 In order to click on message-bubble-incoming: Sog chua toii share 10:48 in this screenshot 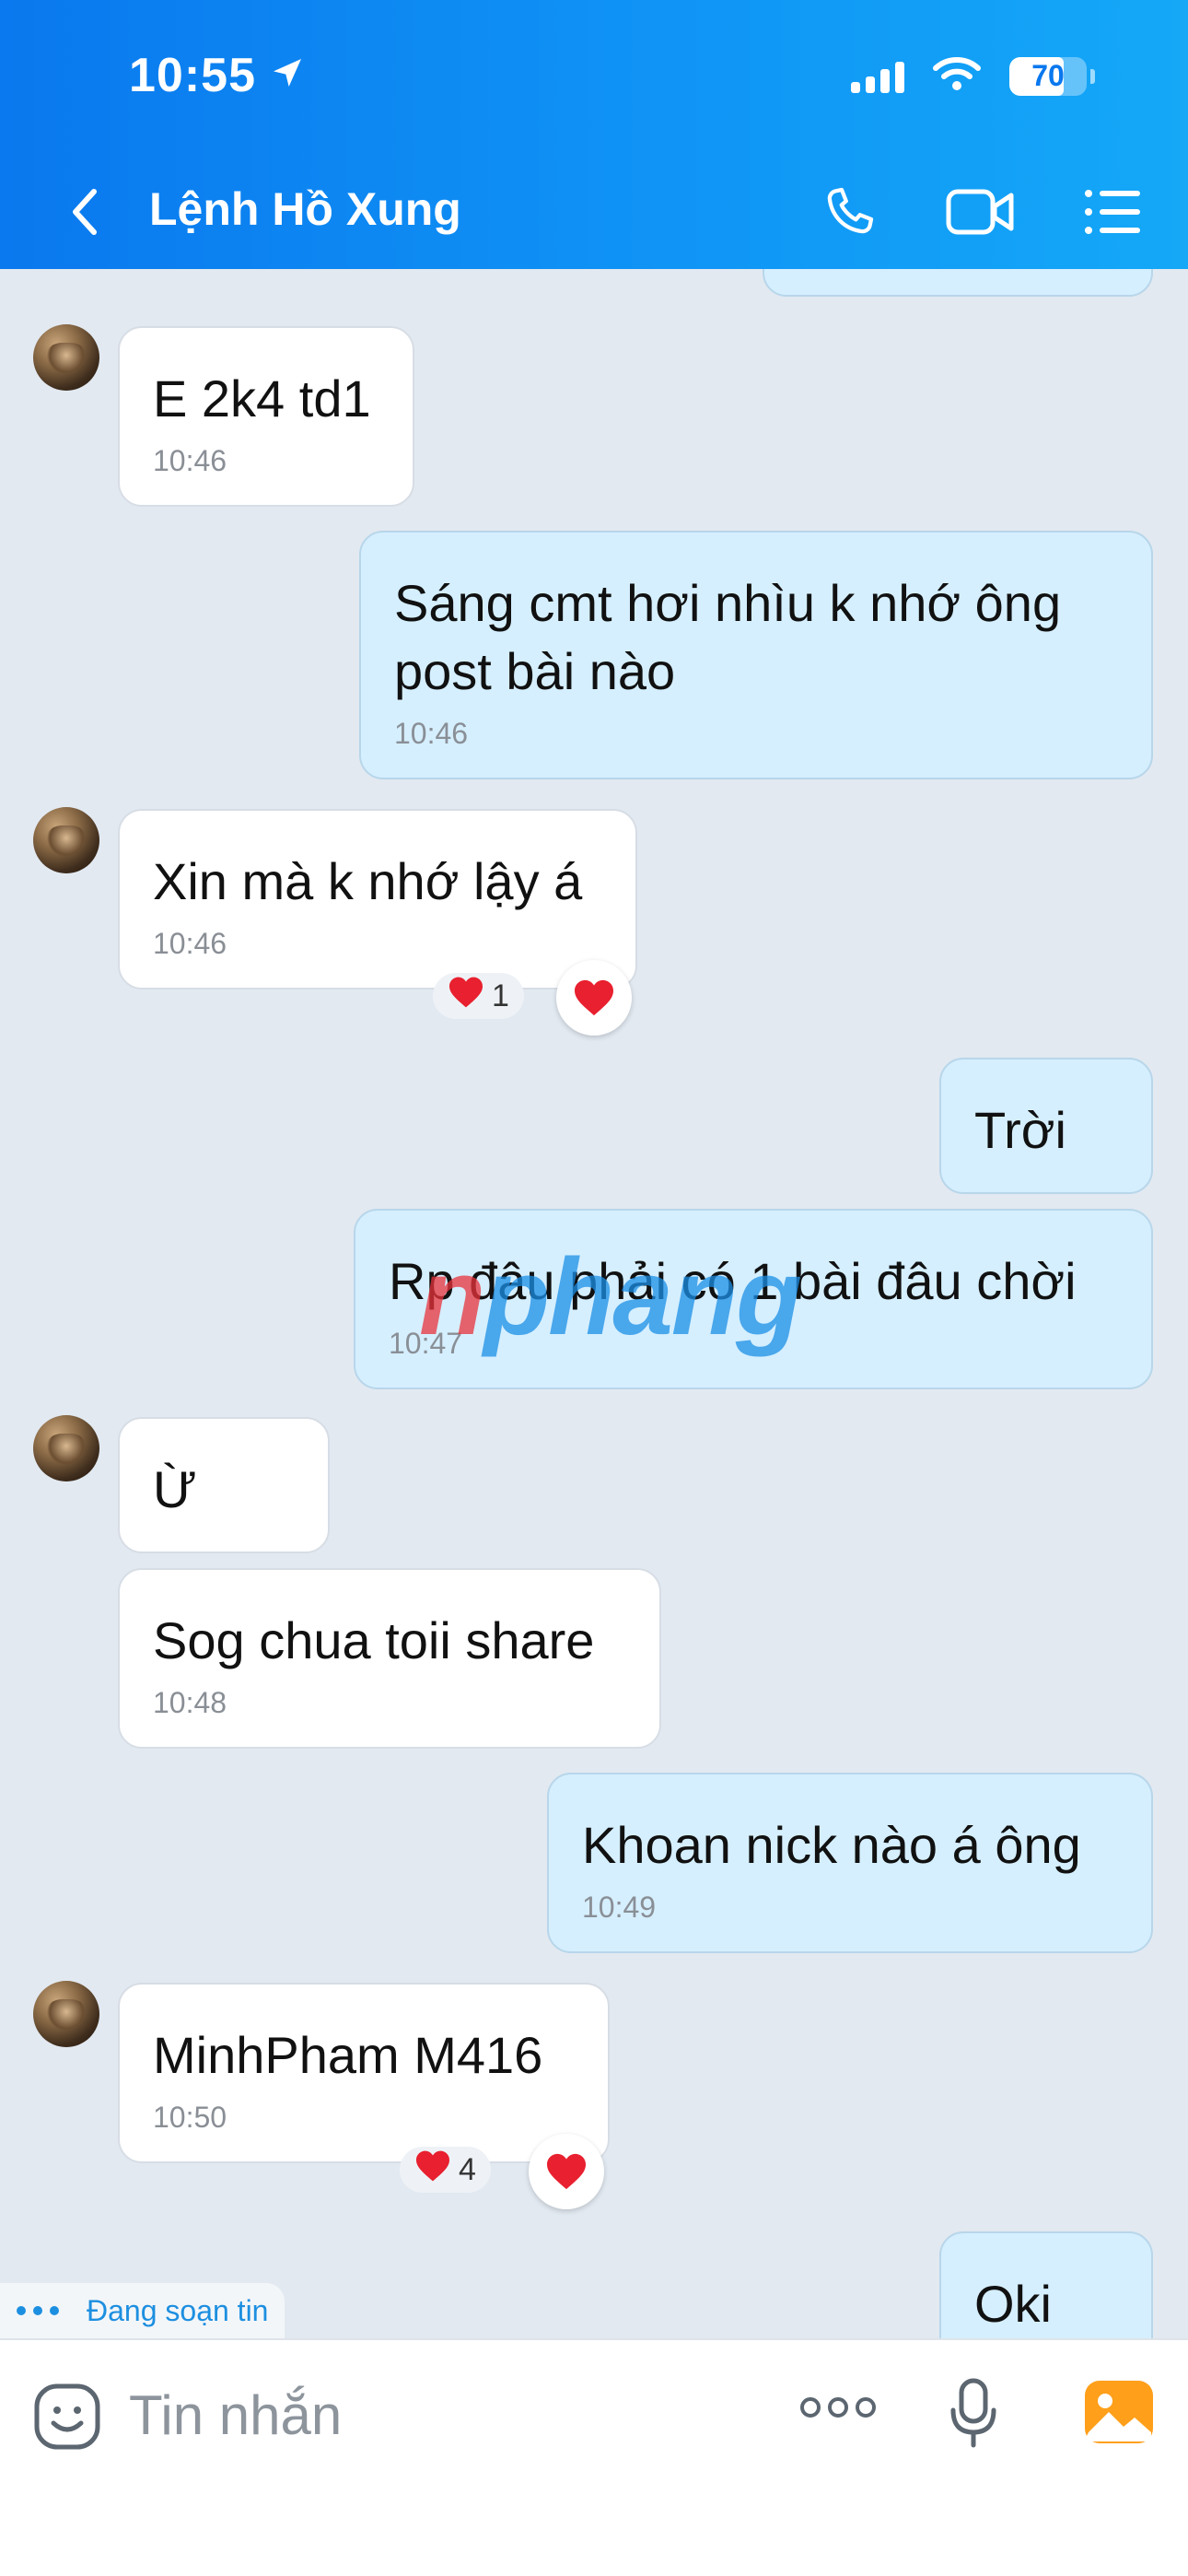, I will do `click(389, 1659)`.